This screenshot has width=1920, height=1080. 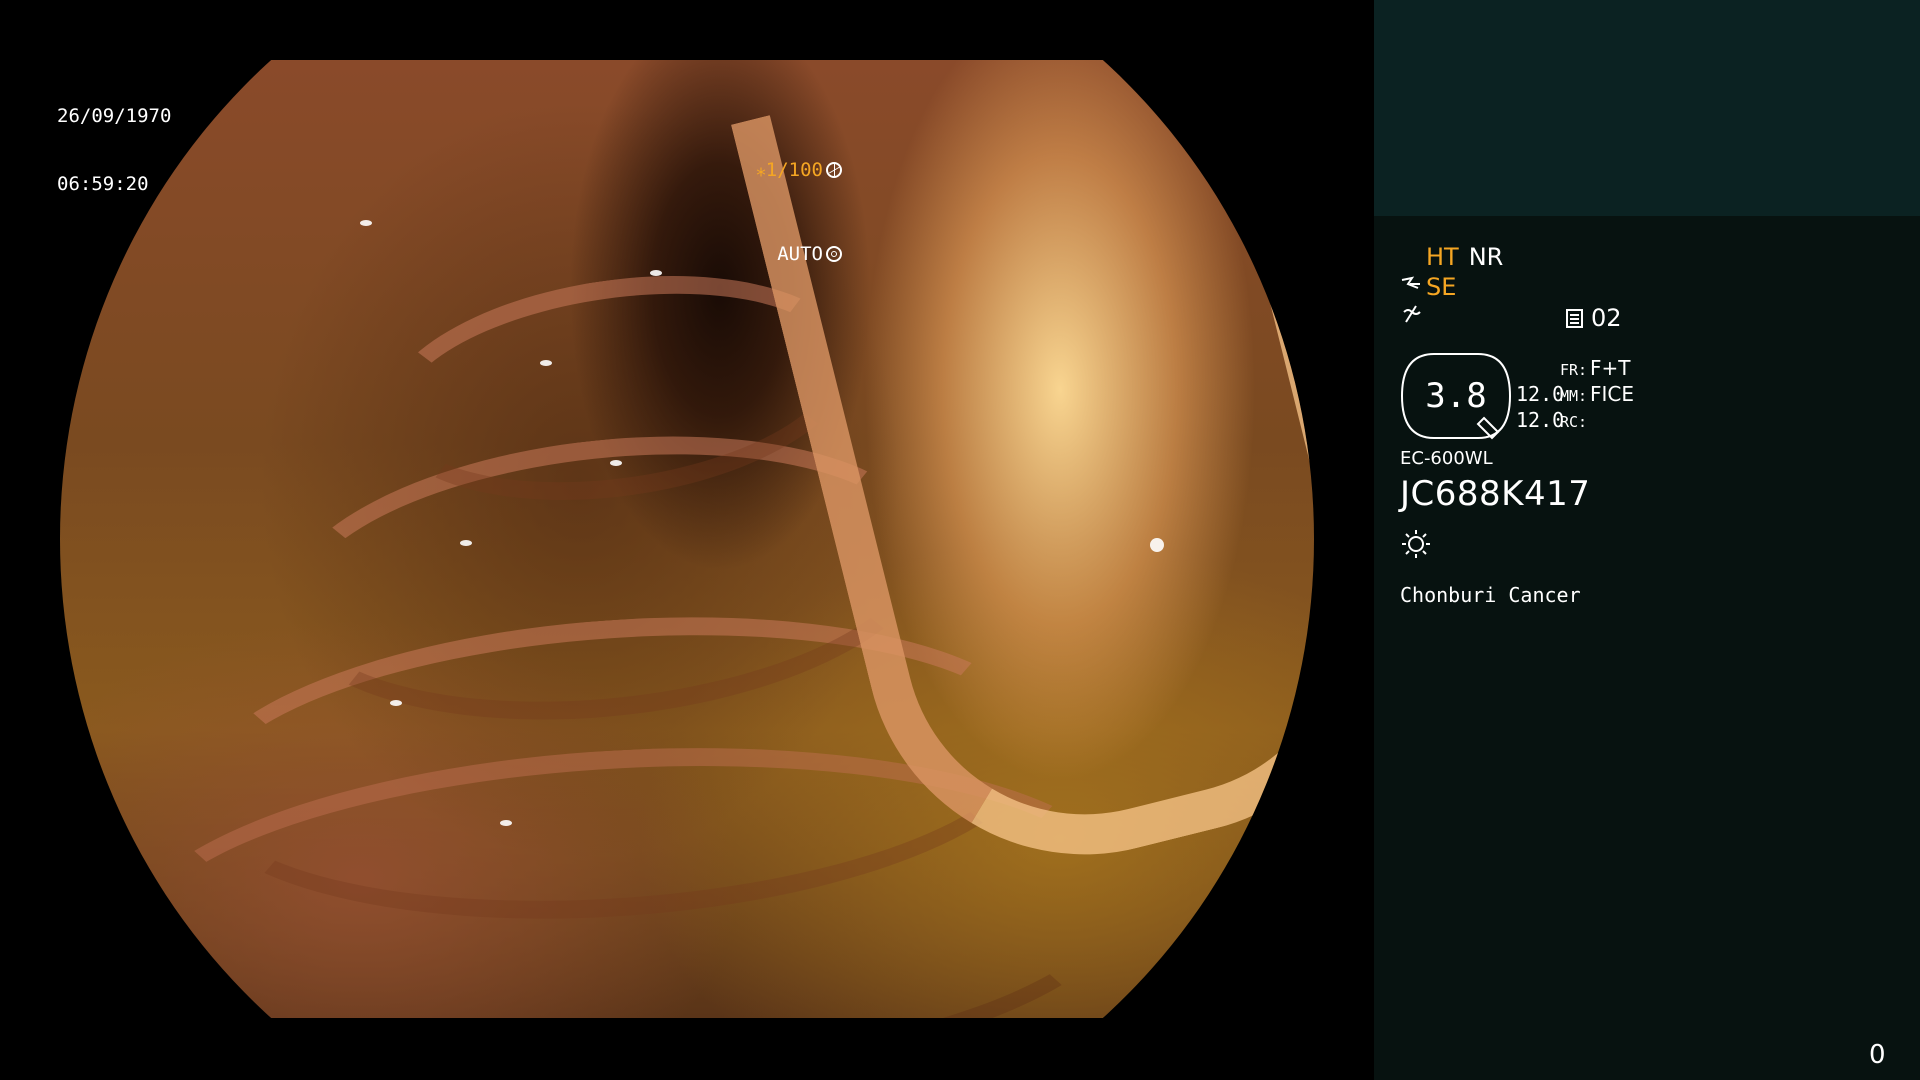 I want to click on param-row: 12.0 MM: FICE, so click(x=1575, y=393).